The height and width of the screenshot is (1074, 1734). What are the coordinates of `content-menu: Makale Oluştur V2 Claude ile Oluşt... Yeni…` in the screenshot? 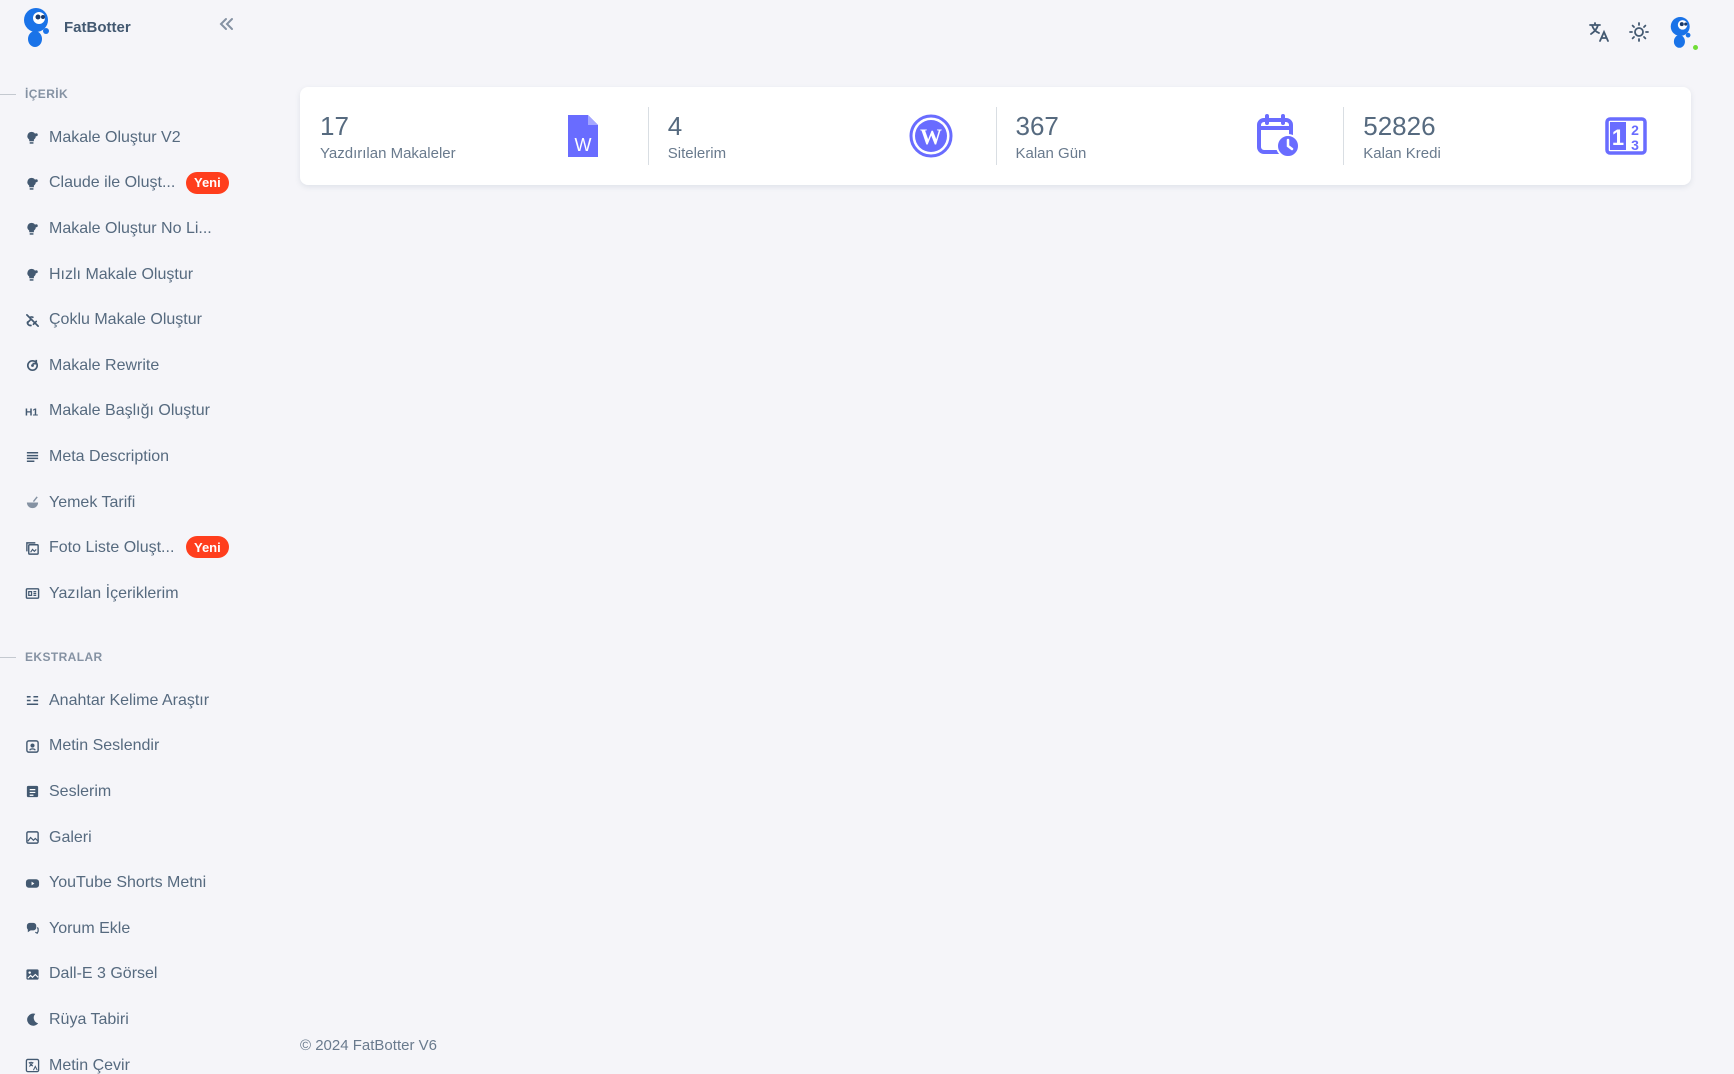 It's located at (122, 366).